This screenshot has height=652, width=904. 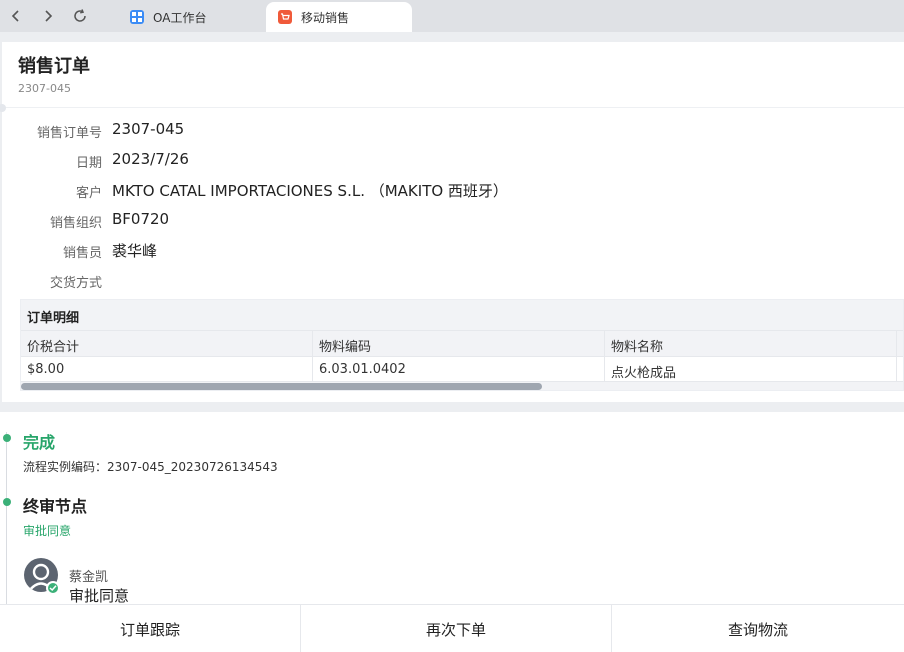 What do you see at coordinates (69, 133) in the screenshot?
I see `field-label: 销售订单号` at bounding box center [69, 133].